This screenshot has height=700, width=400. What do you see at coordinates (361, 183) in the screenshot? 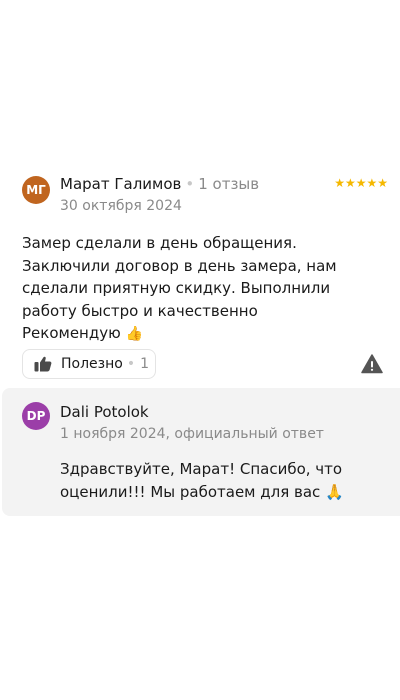
I see `rating-stars: ★★★★★` at bounding box center [361, 183].